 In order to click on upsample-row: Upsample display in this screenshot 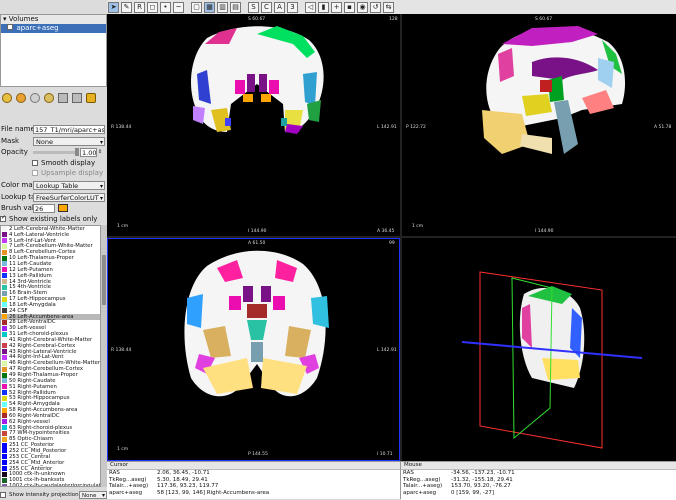, I will do `click(53, 173)`.